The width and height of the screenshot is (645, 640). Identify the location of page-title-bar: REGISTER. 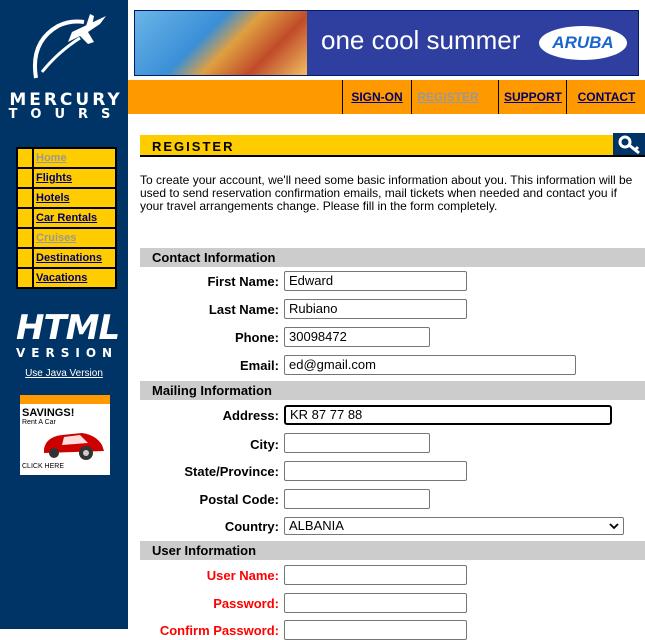
(392, 145).